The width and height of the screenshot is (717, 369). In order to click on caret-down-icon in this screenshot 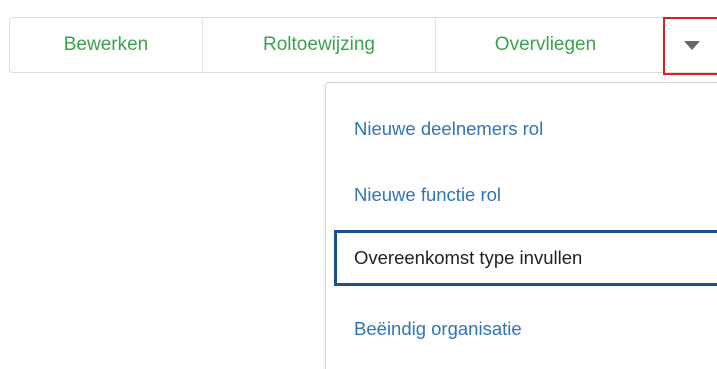, I will do `click(692, 45)`.